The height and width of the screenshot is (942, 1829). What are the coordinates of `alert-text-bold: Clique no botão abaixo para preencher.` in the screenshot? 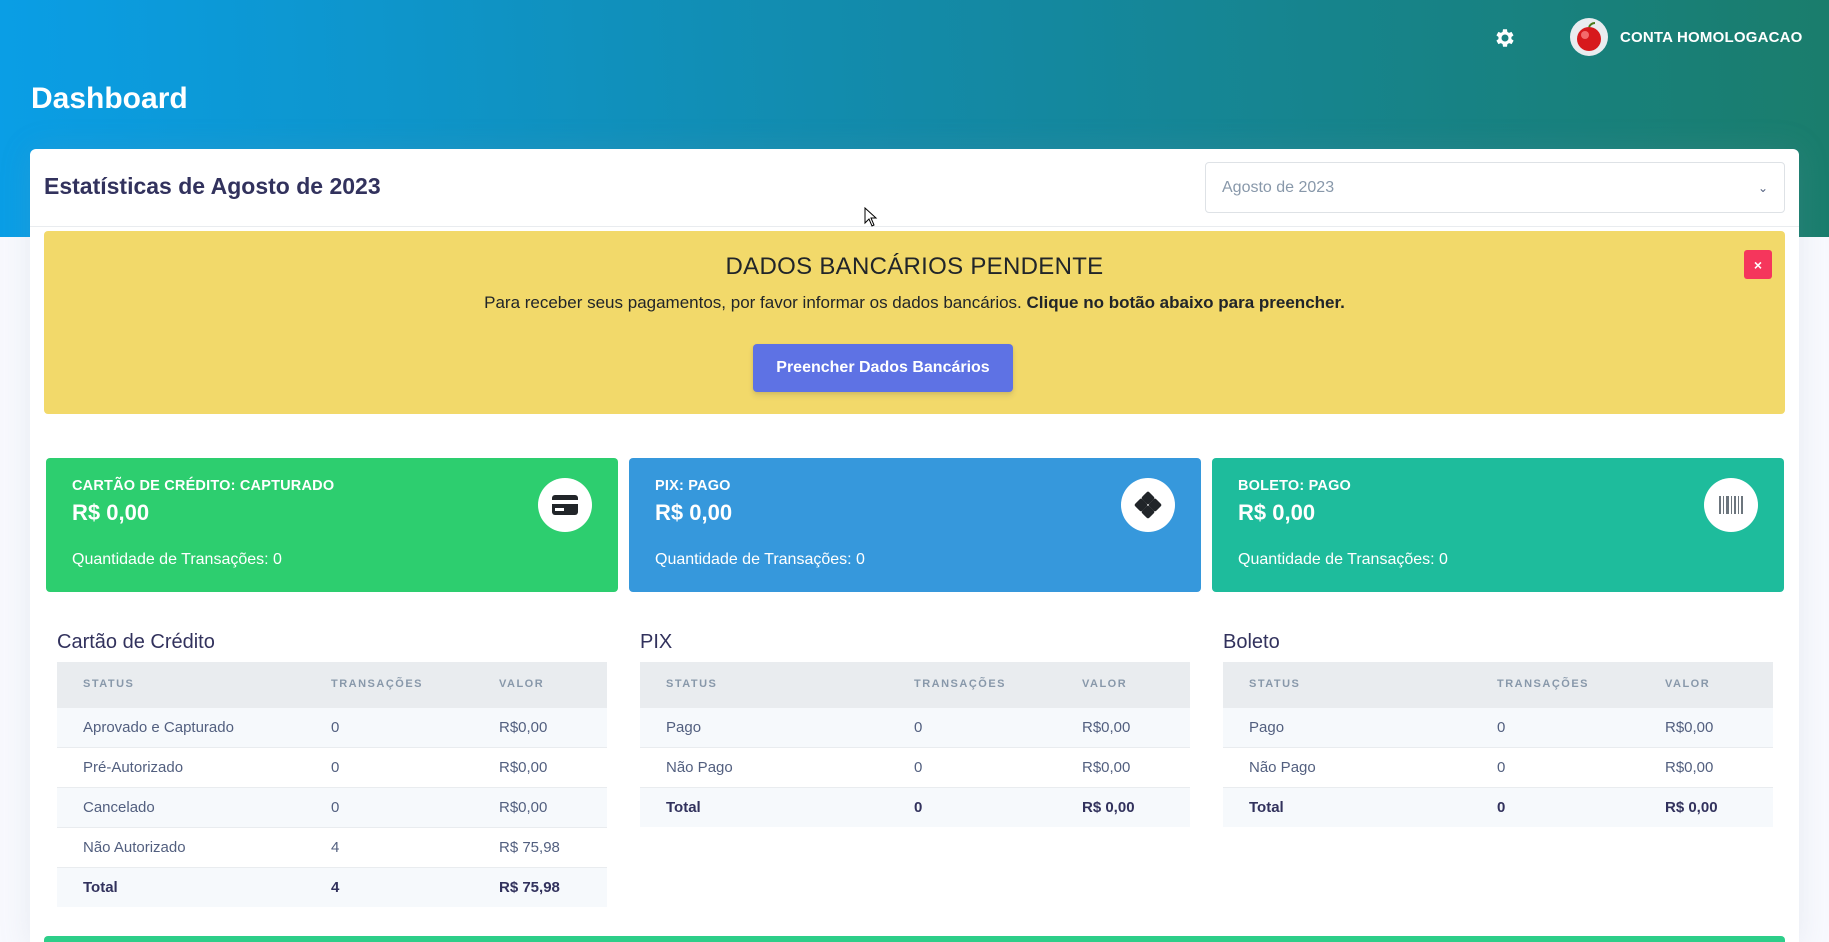 It's located at (1185, 302).